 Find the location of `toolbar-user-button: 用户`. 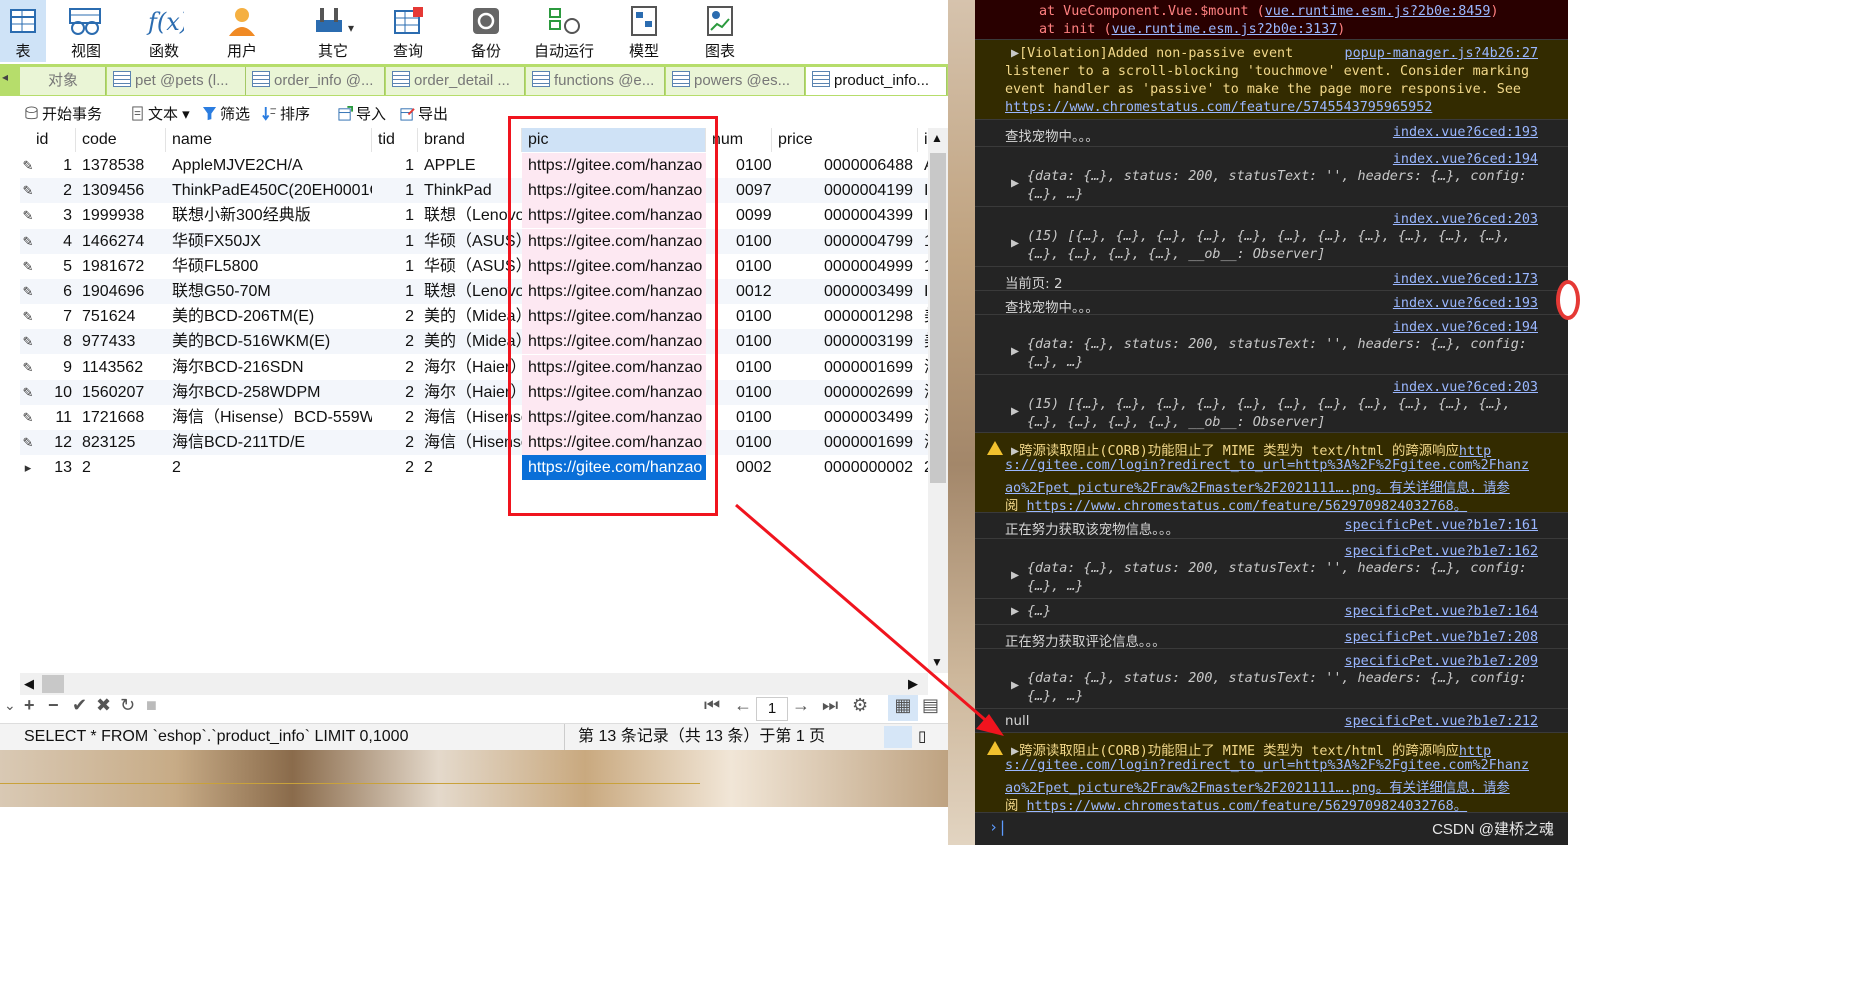

toolbar-user-button: 用户 is located at coordinates (242, 31).